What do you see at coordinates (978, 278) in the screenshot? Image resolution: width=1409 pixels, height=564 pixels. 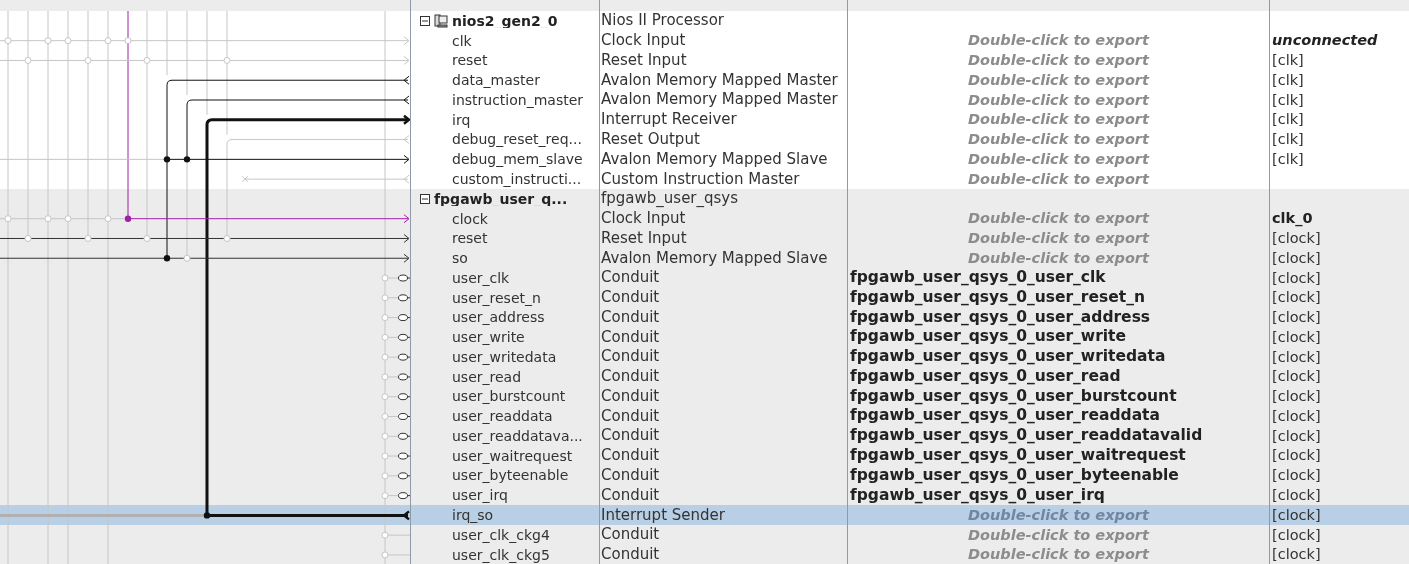 I see `export-name: fpgawb_user_qsys_0_user_clk` at bounding box center [978, 278].